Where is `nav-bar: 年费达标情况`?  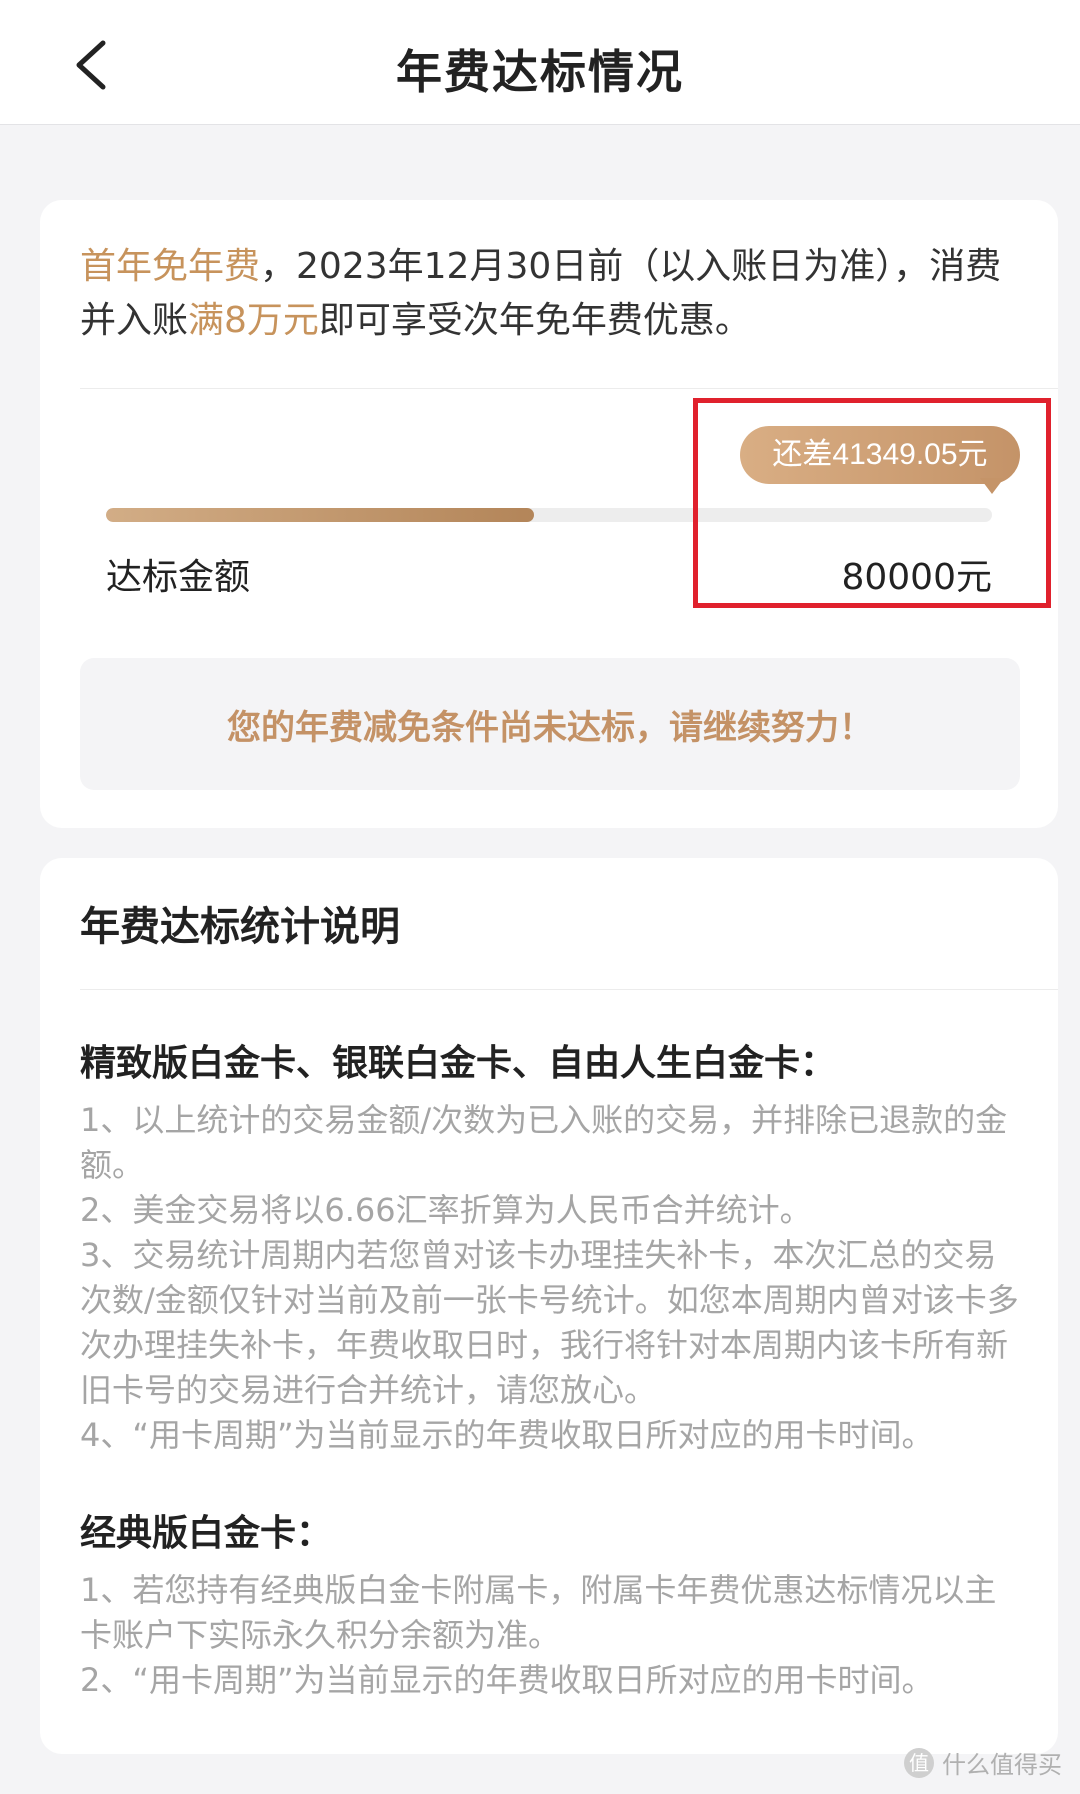
nav-bar: 年费达标情况 is located at coordinates (540, 62).